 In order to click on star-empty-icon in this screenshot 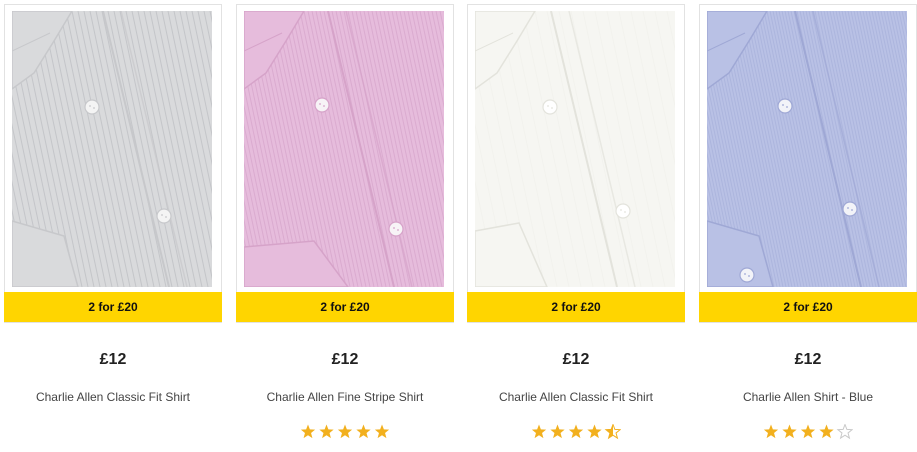, I will do `click(844, 432)`.